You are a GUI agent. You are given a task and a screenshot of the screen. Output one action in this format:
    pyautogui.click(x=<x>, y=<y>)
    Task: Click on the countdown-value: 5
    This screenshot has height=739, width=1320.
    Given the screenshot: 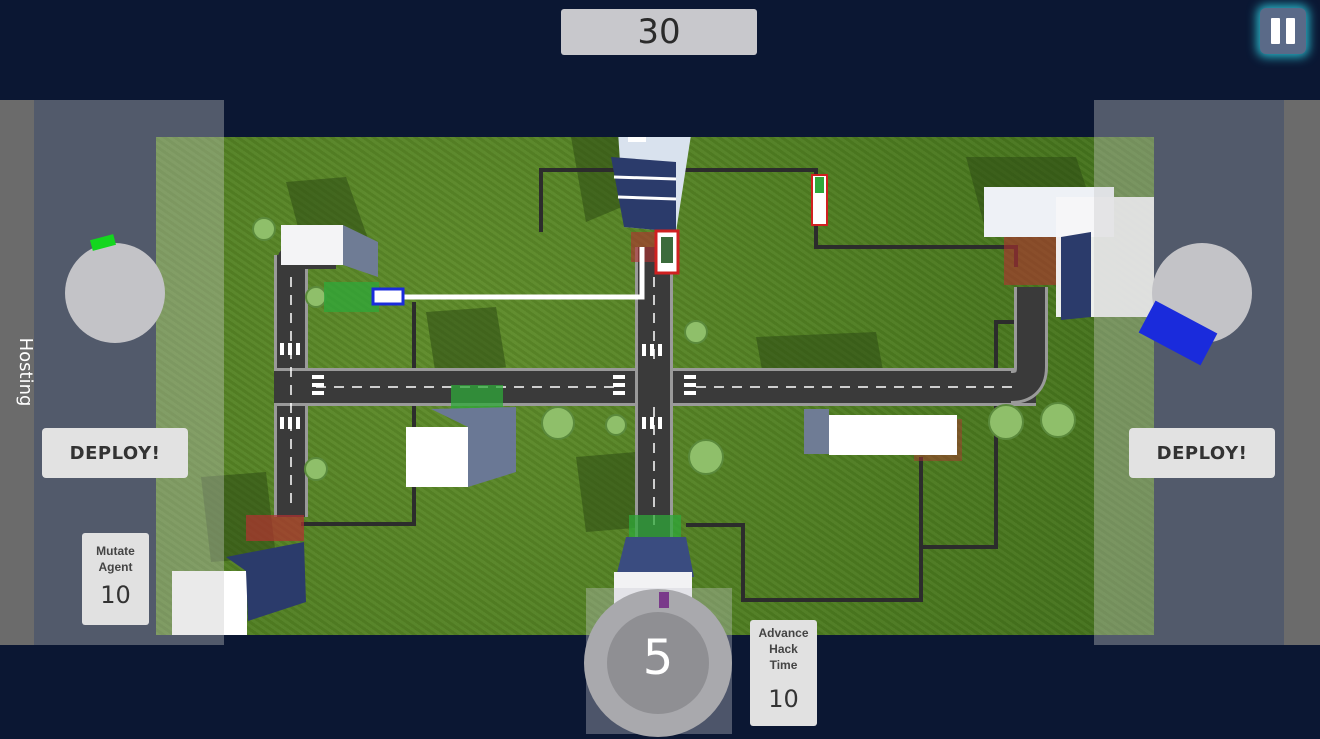 What is the action you would take?
    pyautogui.click(x=658, y=658)
    